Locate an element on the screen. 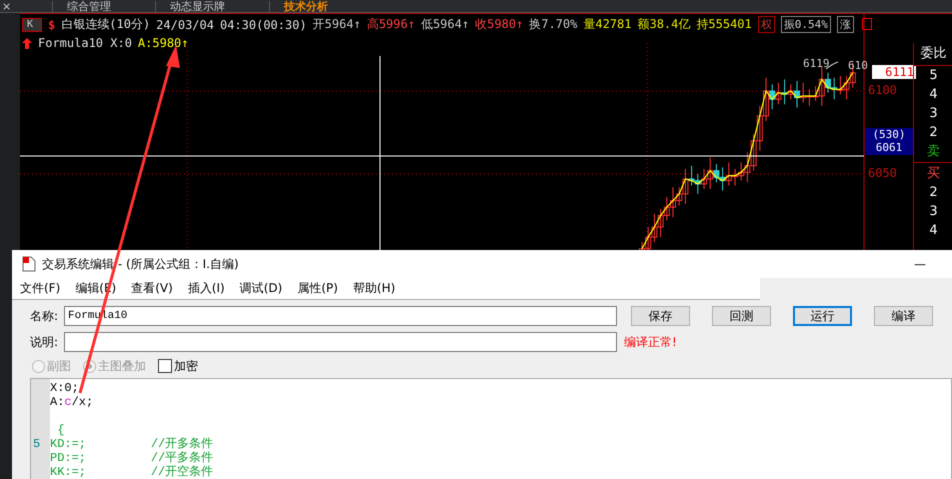  period-button: K is located at coordinates (32, 25).